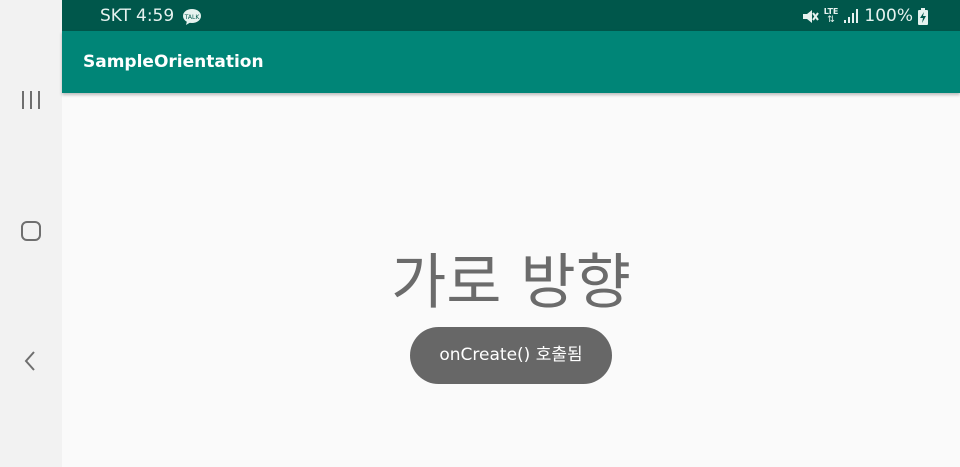 The width and height of the screenshot is (960, 467). I want to click on battery-charging-icon, so click(923, 16).